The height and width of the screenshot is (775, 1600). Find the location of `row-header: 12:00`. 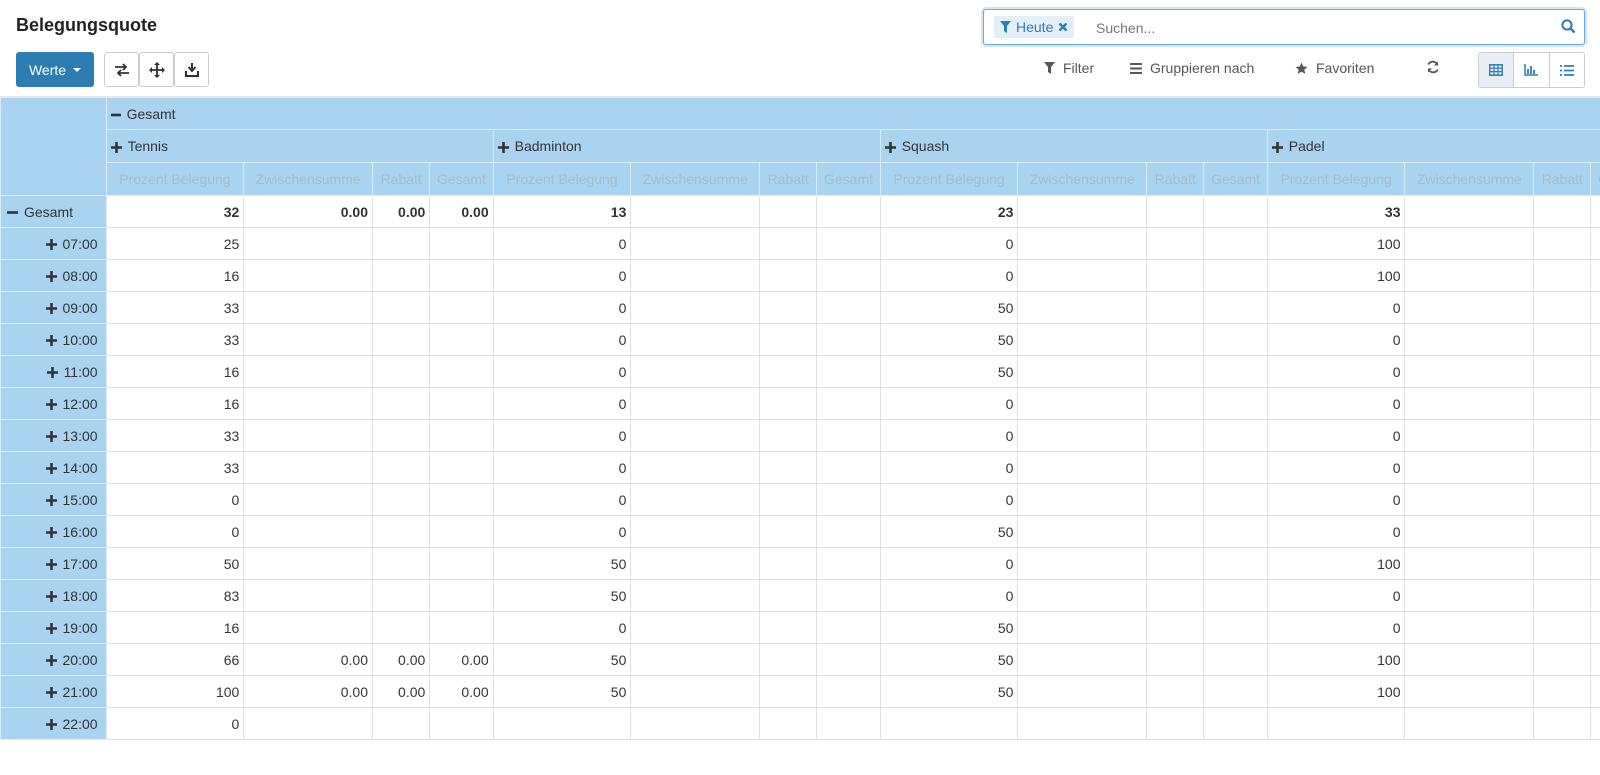

row-header: 12:00 is located at coordinates (53, 403).